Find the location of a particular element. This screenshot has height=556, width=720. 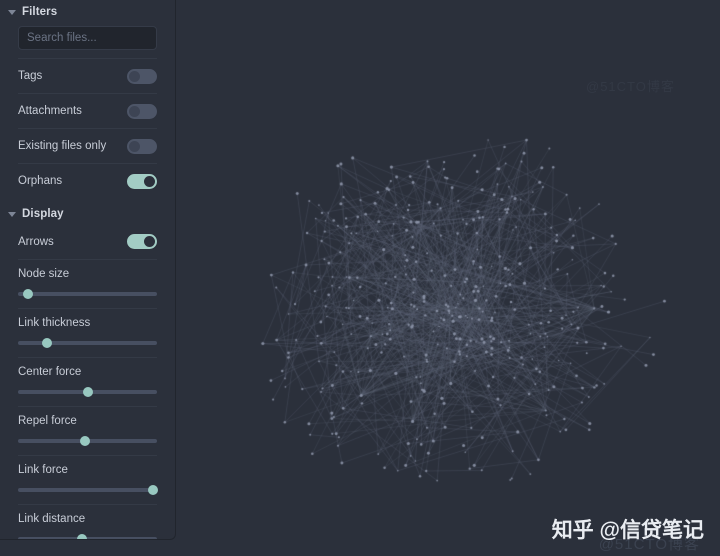

filter-row-existing-files-only: Existing files only is located at coordinates (87, 145).